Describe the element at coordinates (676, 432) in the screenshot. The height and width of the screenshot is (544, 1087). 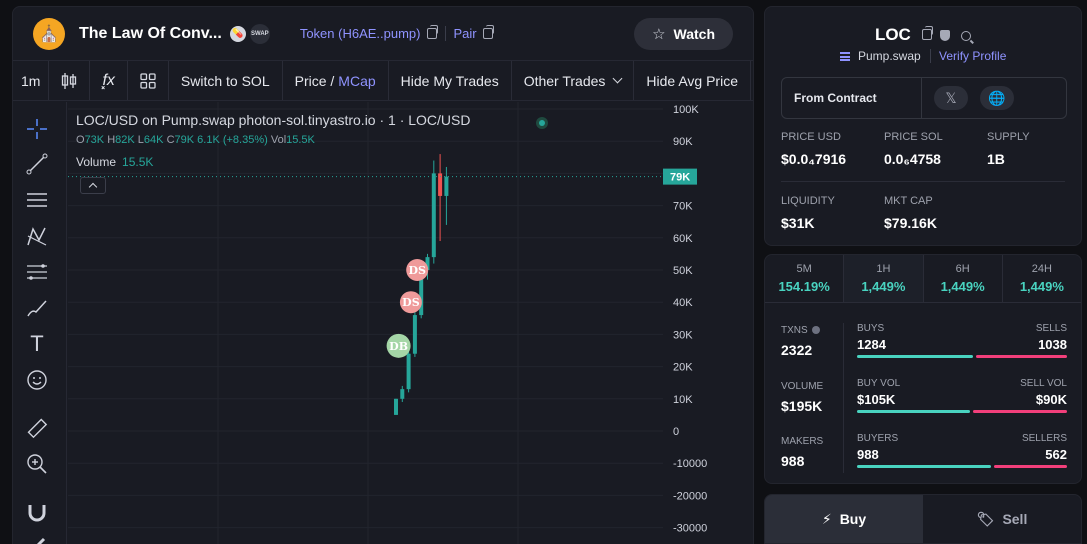
I see `y-tick-label: 0` at that location.